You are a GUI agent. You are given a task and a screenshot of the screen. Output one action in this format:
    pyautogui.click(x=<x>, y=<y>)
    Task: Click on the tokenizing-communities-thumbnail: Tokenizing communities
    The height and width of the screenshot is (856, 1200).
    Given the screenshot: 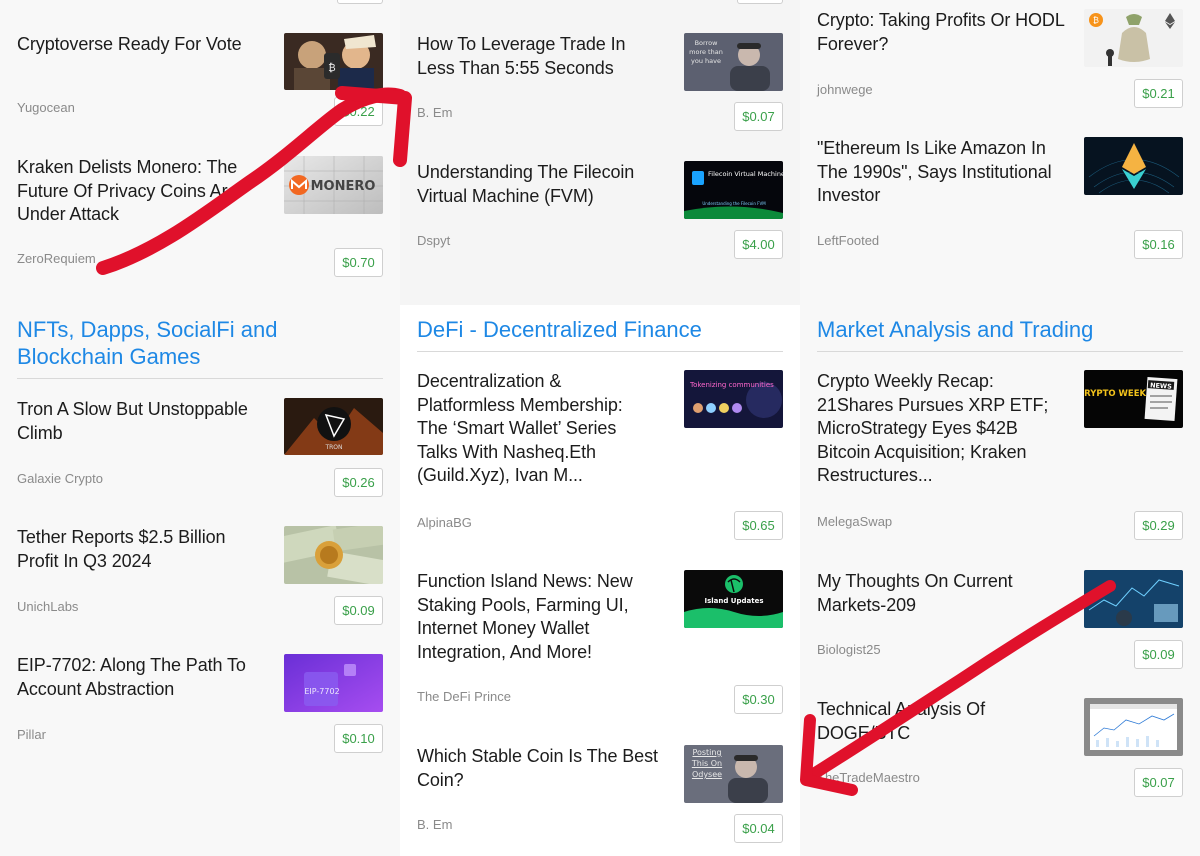 What is the action you would take?
    pyautogui.click(x=733, y=399)
    